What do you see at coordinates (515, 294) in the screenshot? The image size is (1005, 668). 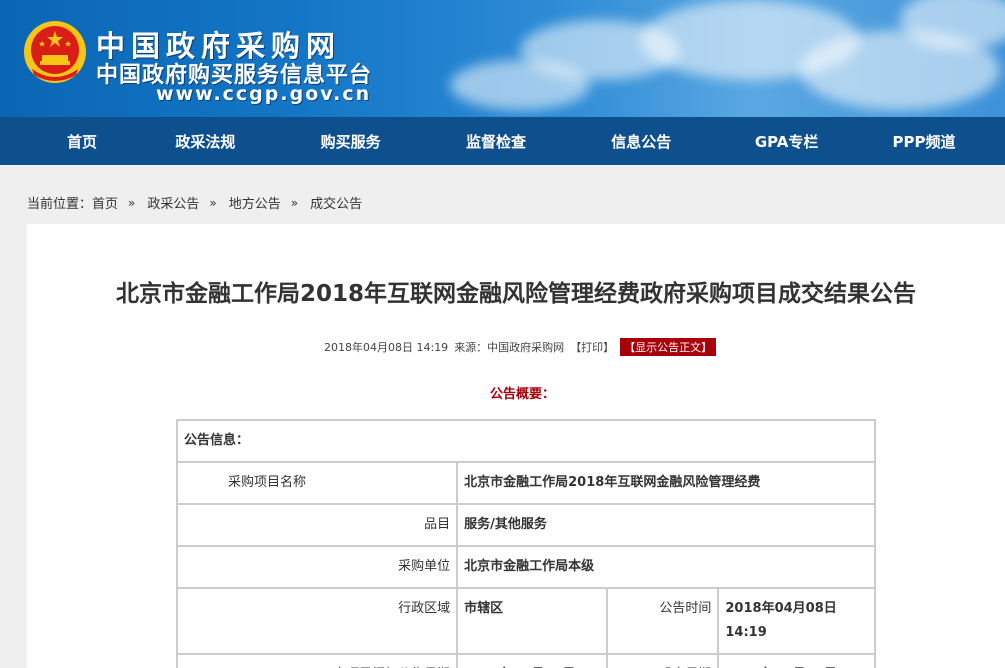 I see `article-title: 北京市金融工作局2018年互联网金融风险管理经费政府采购项目成交结果公告` at bounding box center [515, 294].